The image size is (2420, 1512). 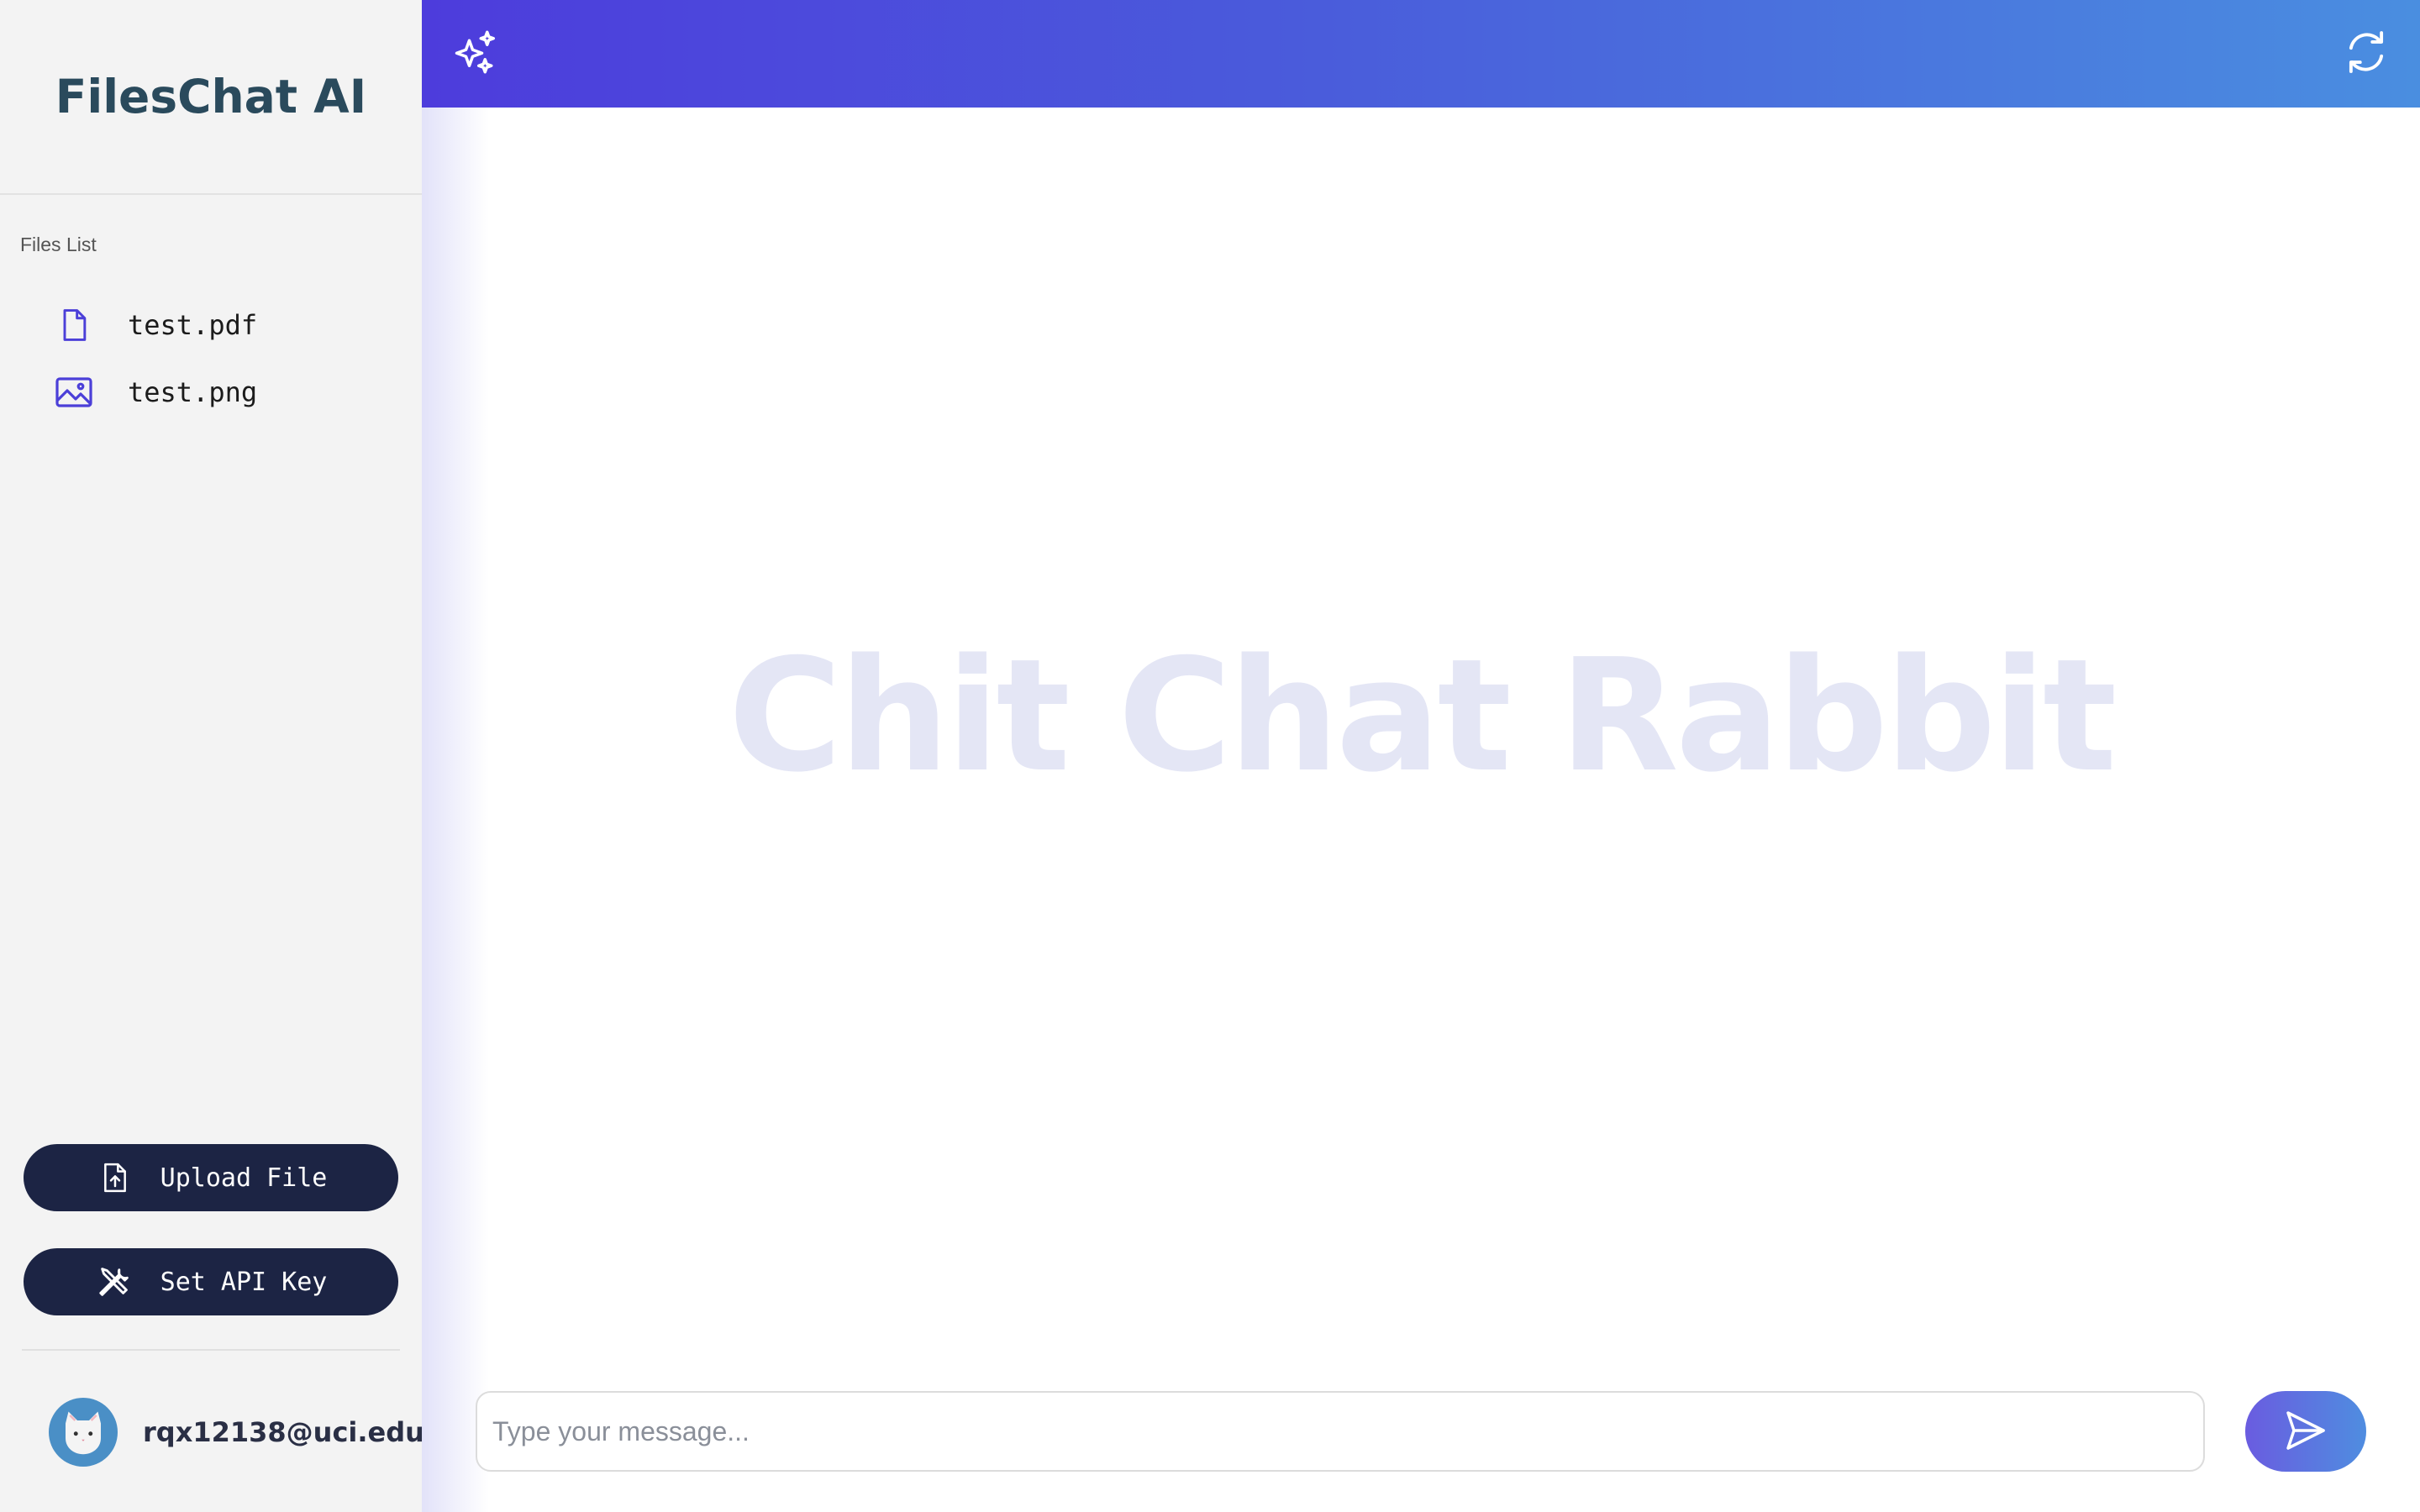 What do you see at coordinates (244, 1178) in the screenshot?
I see `upload-file-label: Upload File` at bounding box center [244, 1178].